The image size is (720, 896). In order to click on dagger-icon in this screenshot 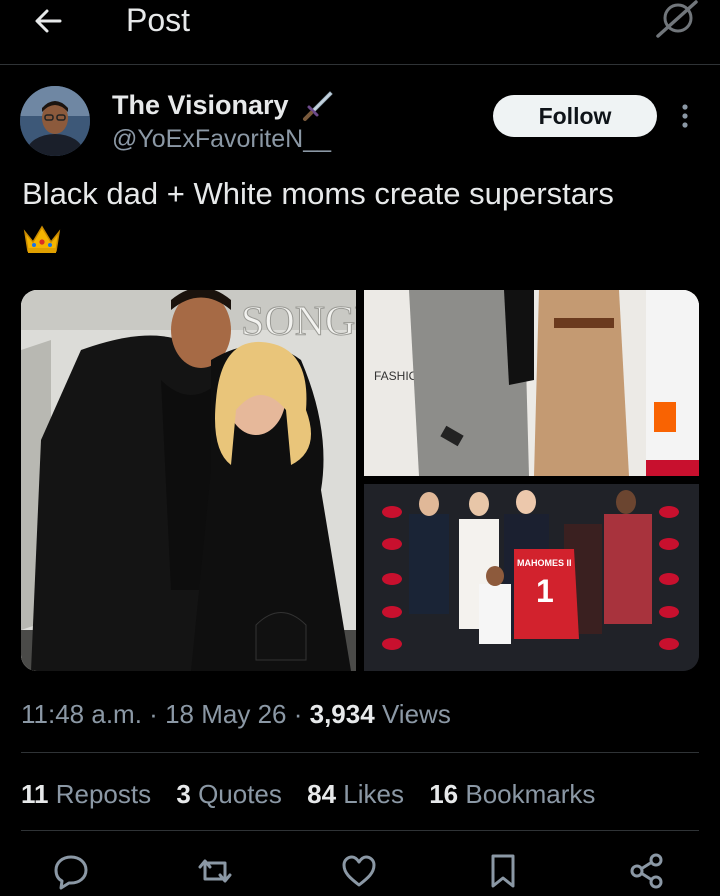, I will do `click(318, 105)`.